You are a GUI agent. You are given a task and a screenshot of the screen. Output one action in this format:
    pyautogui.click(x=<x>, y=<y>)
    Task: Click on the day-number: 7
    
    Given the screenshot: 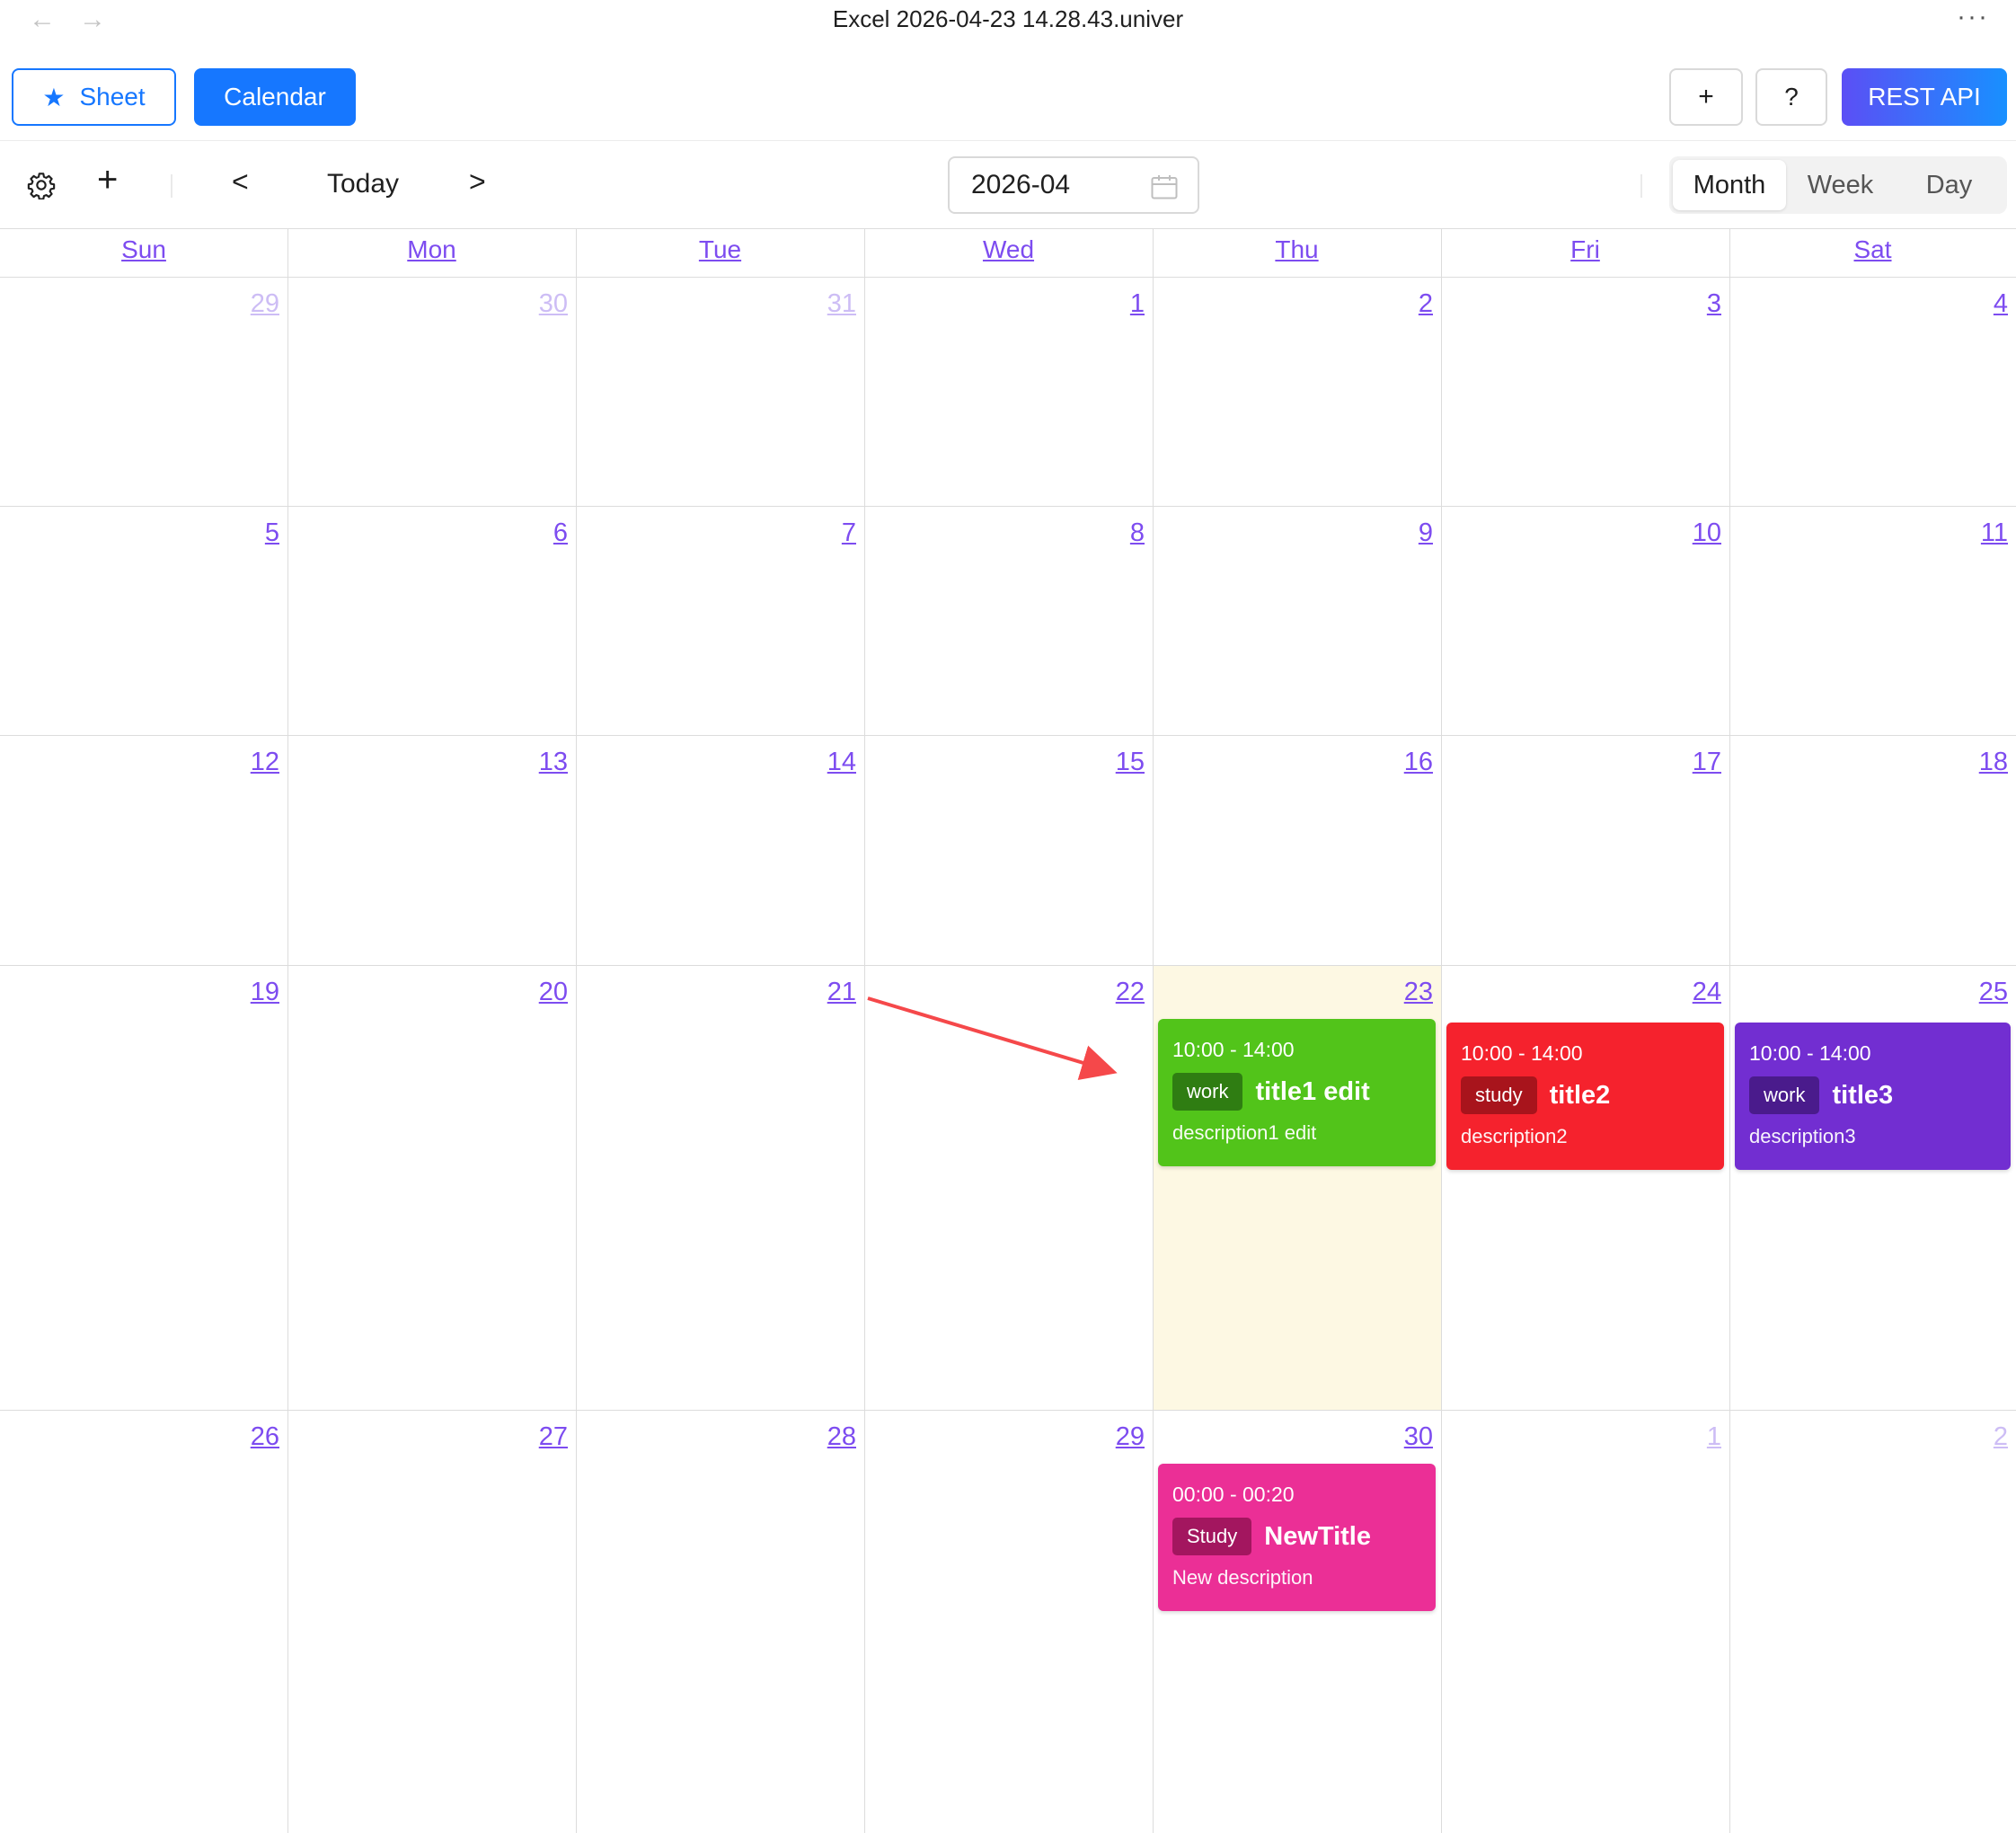 What is the action you would take?
    pyautogui.click(x=716, y=533)
    